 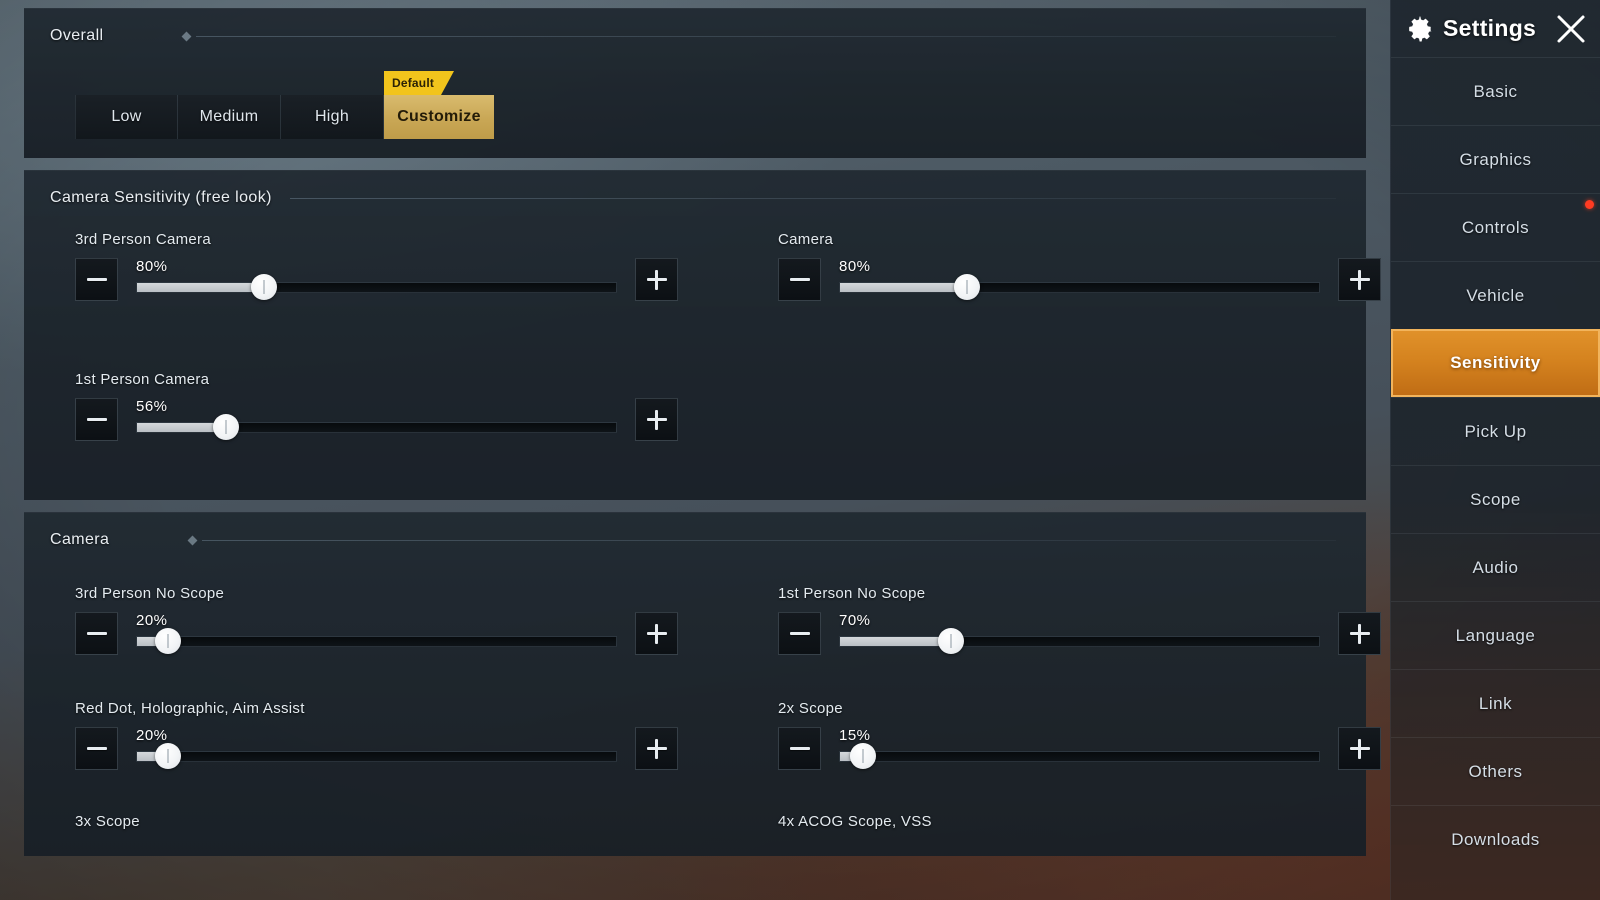 What do you see at coordinates (77, 35) in the screenshot?
I see `overall-section-title: Overall` at bounding box center [77, 35].